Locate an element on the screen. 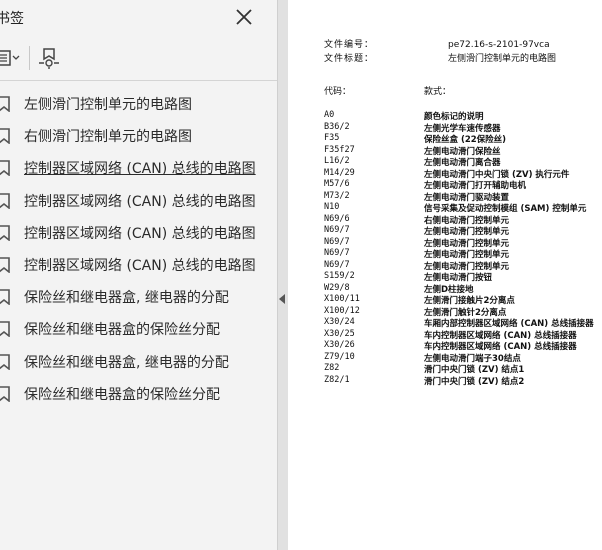  part-description: 滑门中央门锁 (ZV) 结点2 is located at coordinates (474, 381).